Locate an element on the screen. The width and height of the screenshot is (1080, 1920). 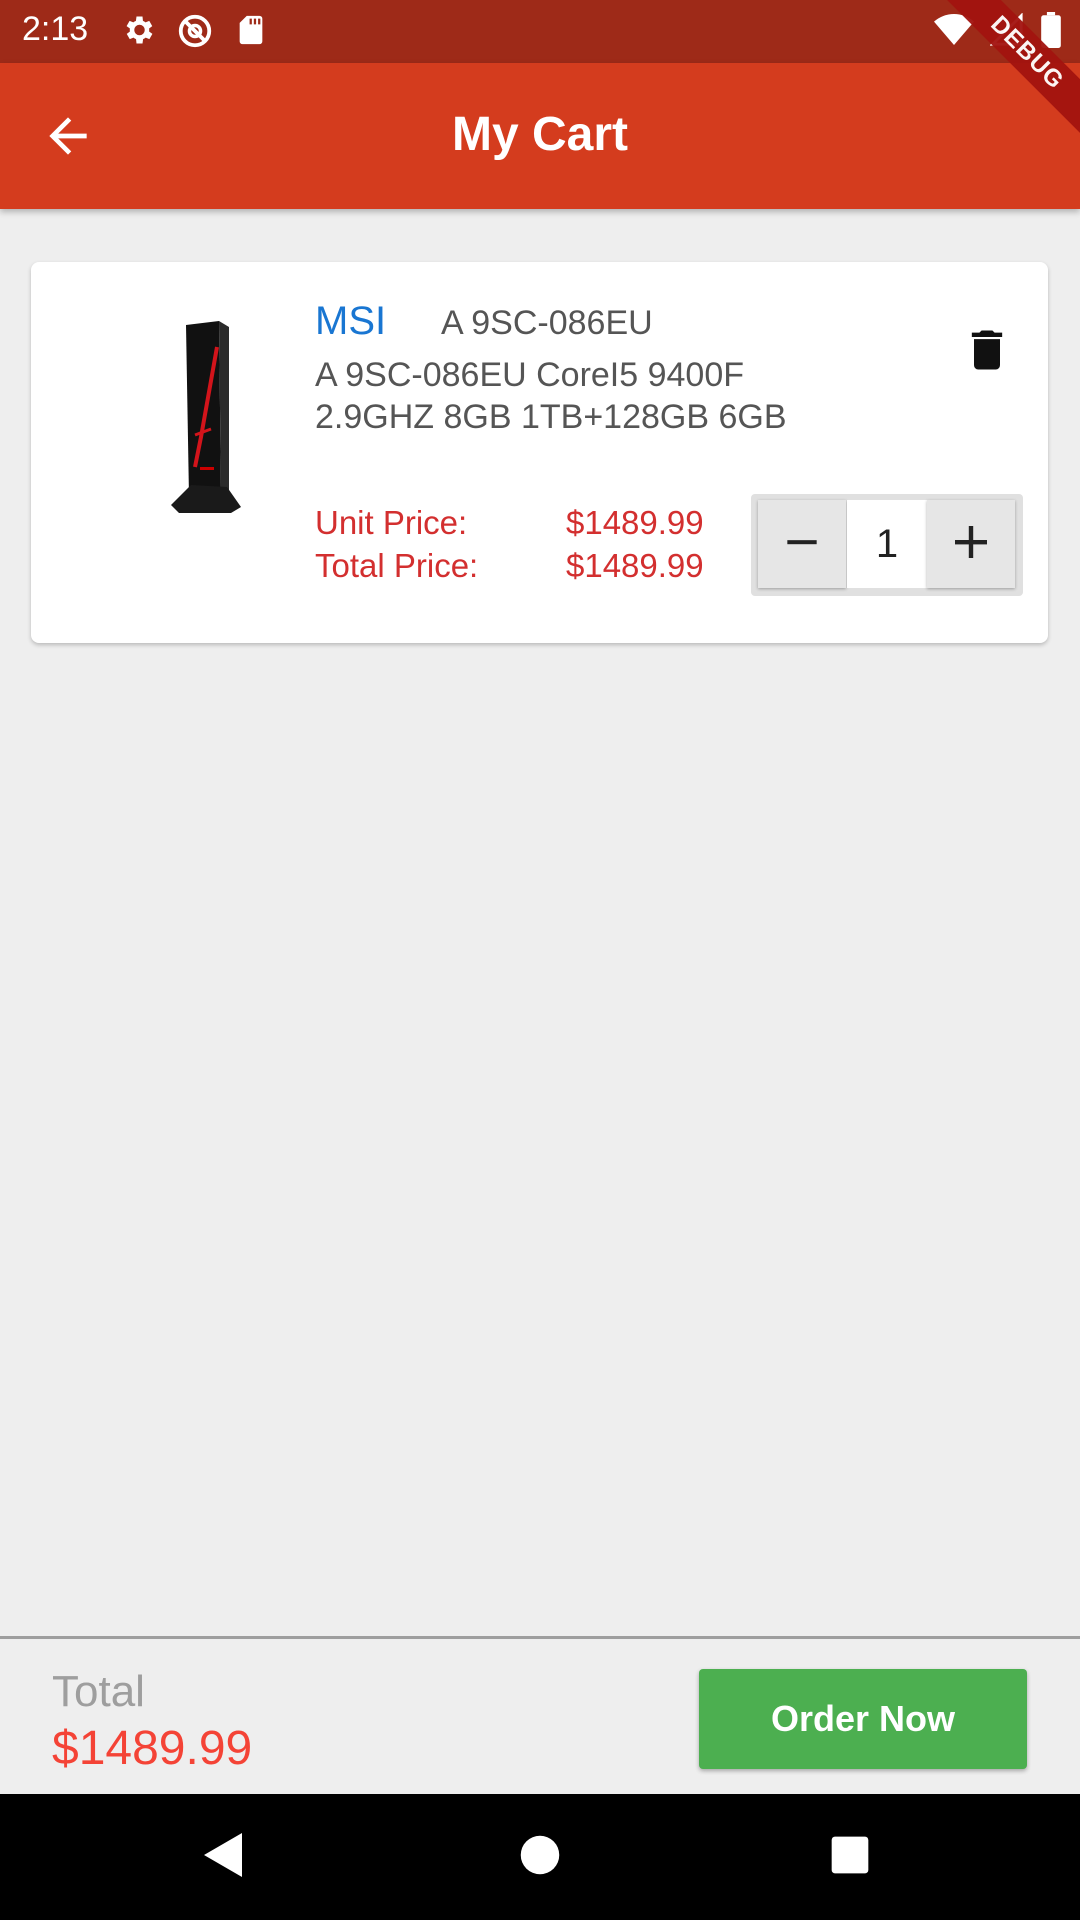
checkout-bar: Total $1489.99 Order Now is located at coordinates (540, 1716).